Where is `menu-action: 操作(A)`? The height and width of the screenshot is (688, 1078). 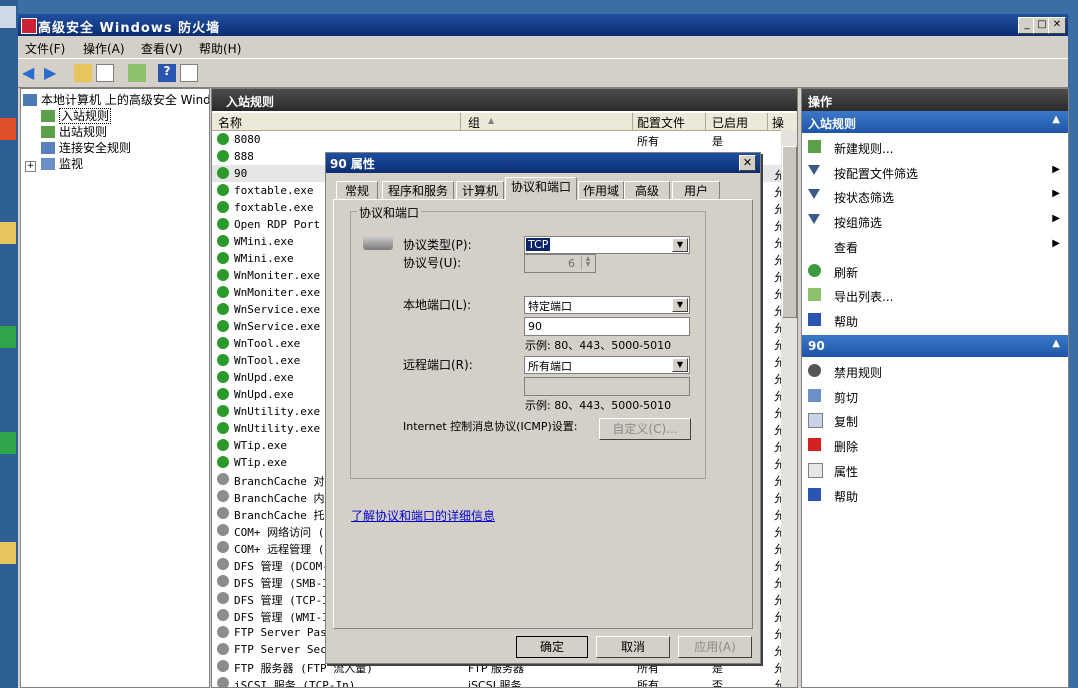
menu-action: 操作(A) is located at coordinates (104, 48).